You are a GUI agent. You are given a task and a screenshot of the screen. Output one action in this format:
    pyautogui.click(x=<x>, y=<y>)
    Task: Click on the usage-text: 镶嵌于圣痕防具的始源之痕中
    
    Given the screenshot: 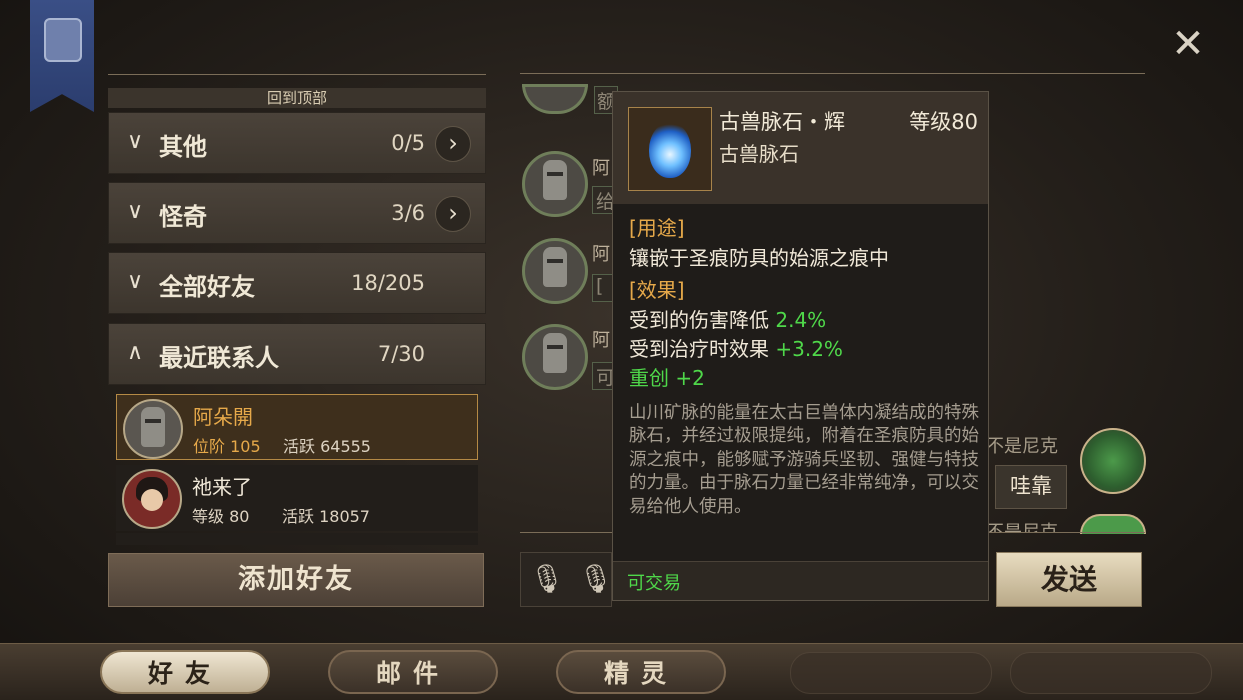 What is the action you would take?
    pyautogui.click(x=759, y=258)
    